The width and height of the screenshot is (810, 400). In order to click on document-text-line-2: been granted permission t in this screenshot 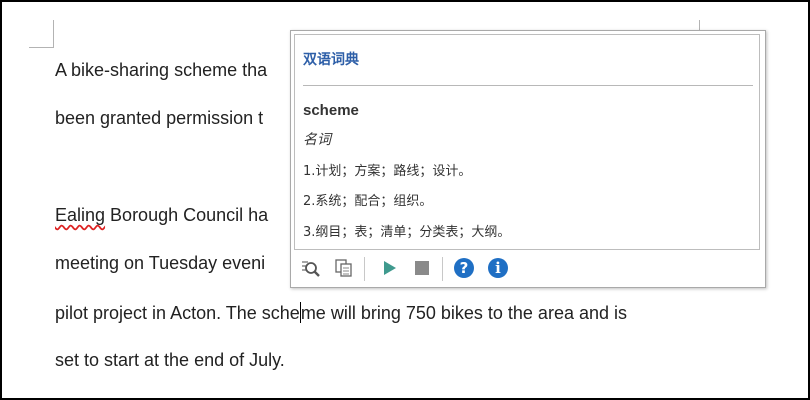, I will do `click(159, 118)`.